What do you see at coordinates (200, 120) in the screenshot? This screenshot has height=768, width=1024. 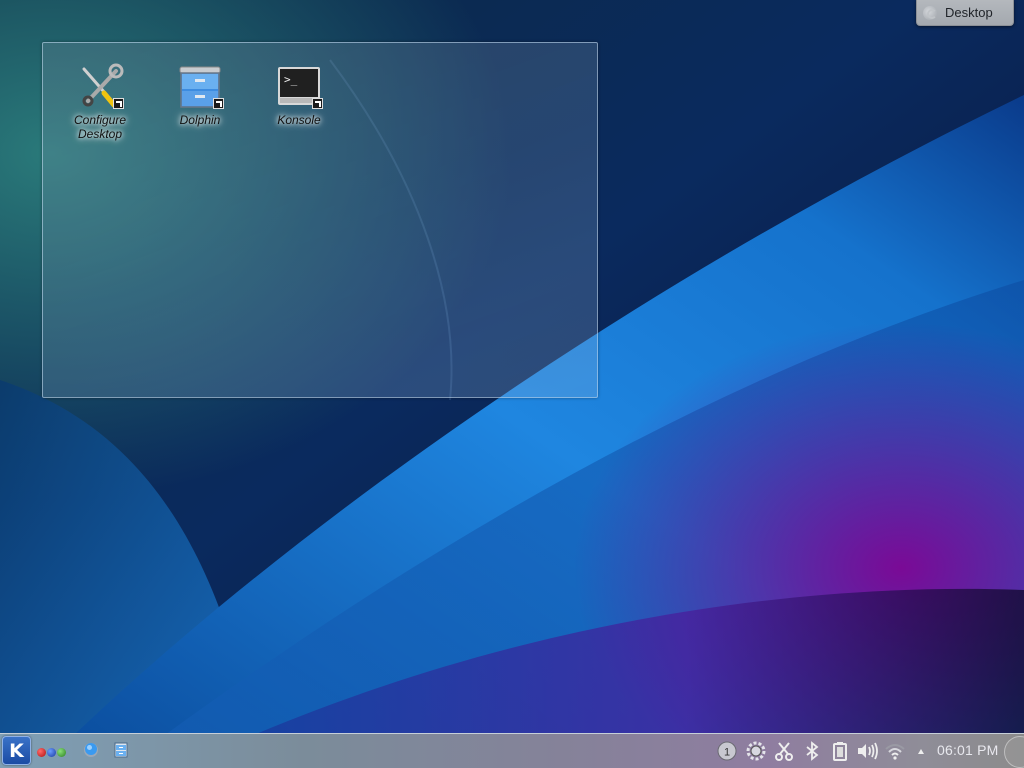 I see `icon-label: Dolphin` at bounding box center [200, 120].